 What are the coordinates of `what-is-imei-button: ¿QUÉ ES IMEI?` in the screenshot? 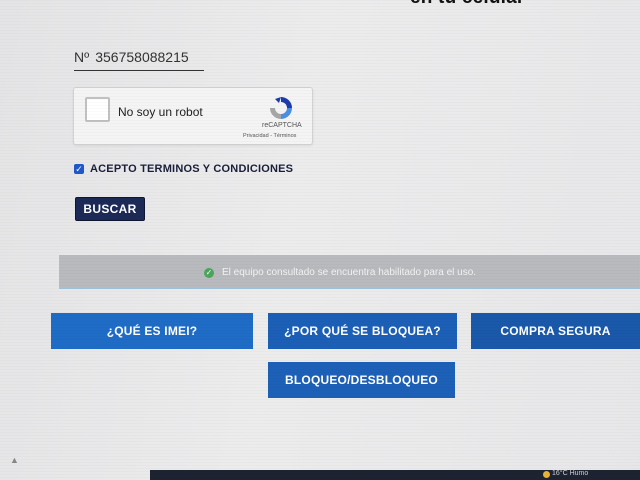 It's located at (152, 331).